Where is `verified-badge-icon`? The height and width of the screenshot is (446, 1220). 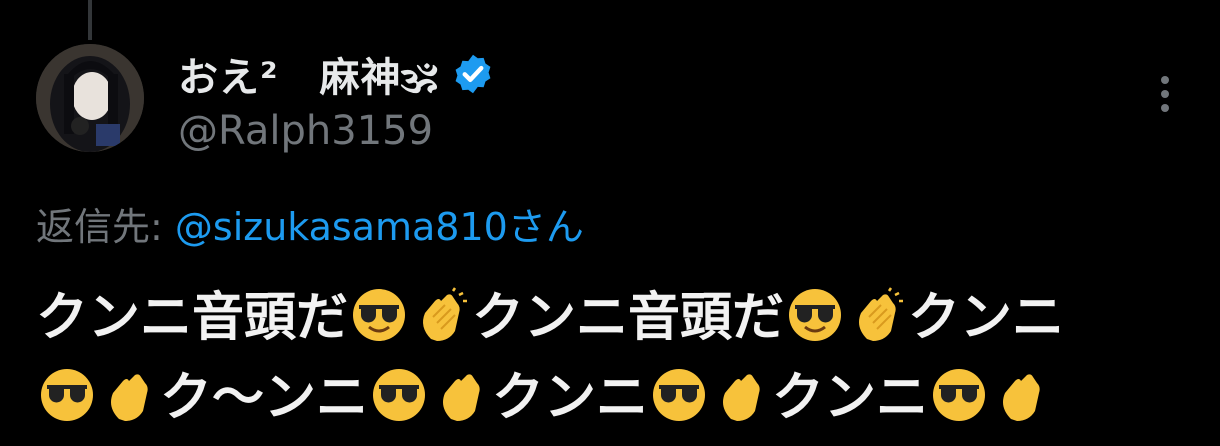 verified-badge-icon is located at coordinates (472, 74).